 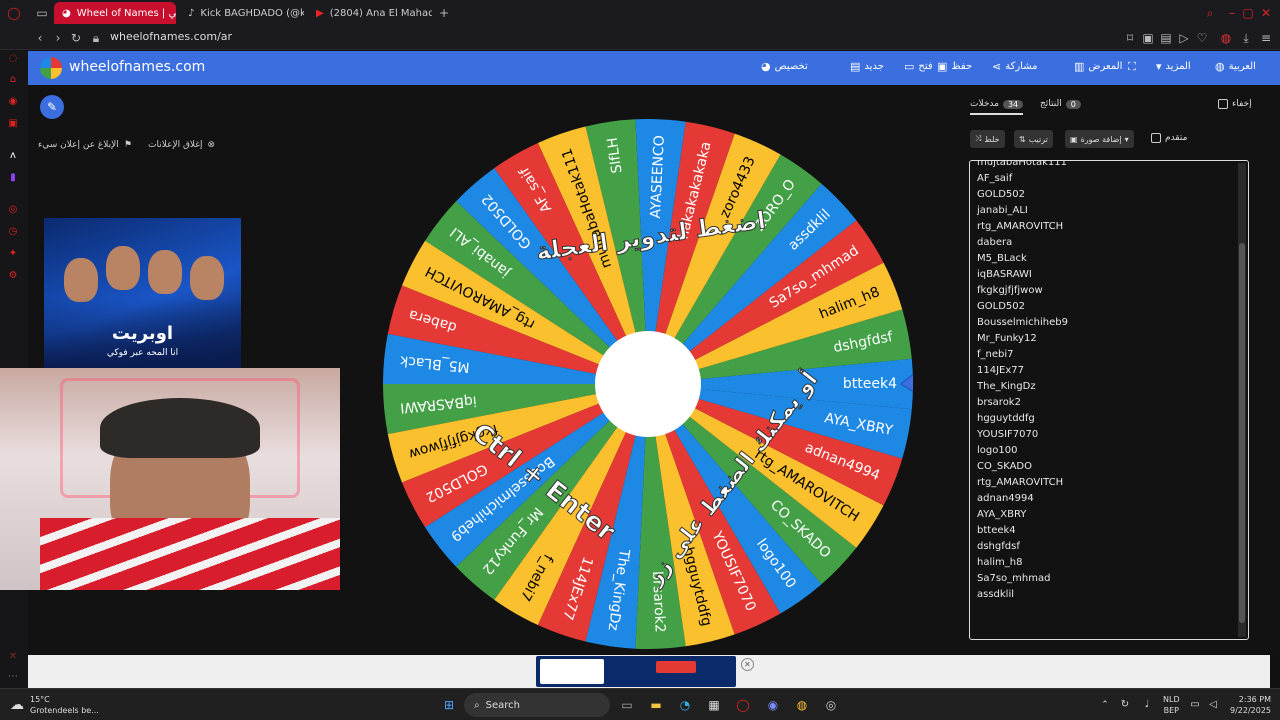 I want to click on more-menu-button: ▾ المزيد, so click(x=1173, y=66).